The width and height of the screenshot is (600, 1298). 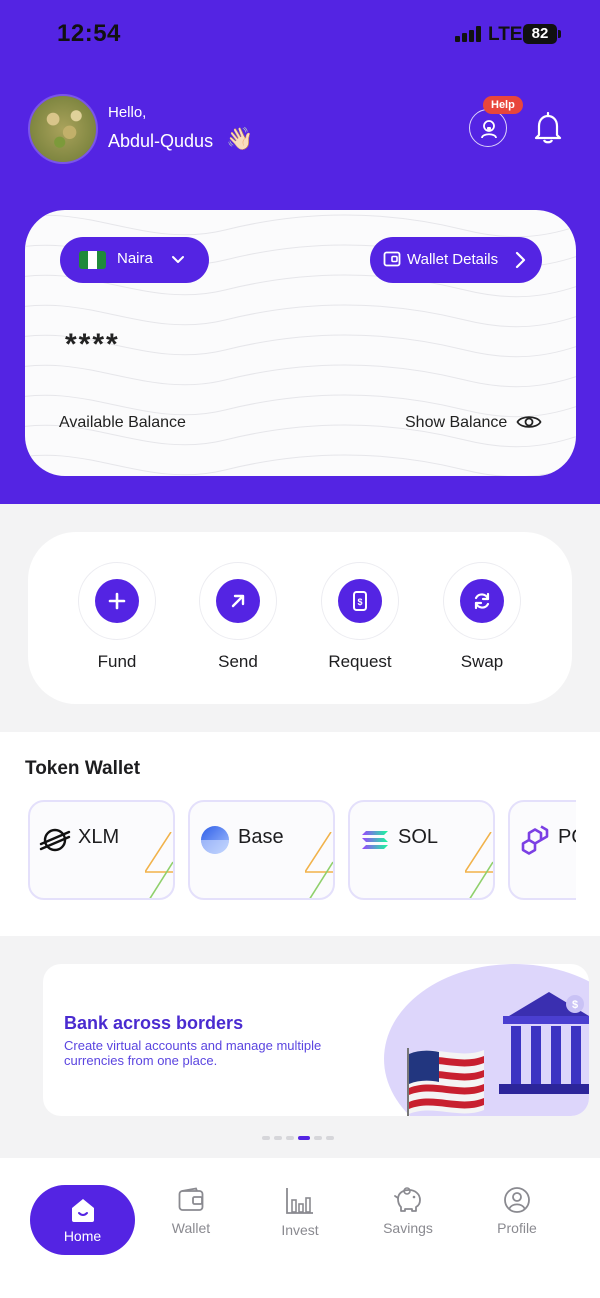 I want to click on token-name: Base, so click(x=261, y=837).